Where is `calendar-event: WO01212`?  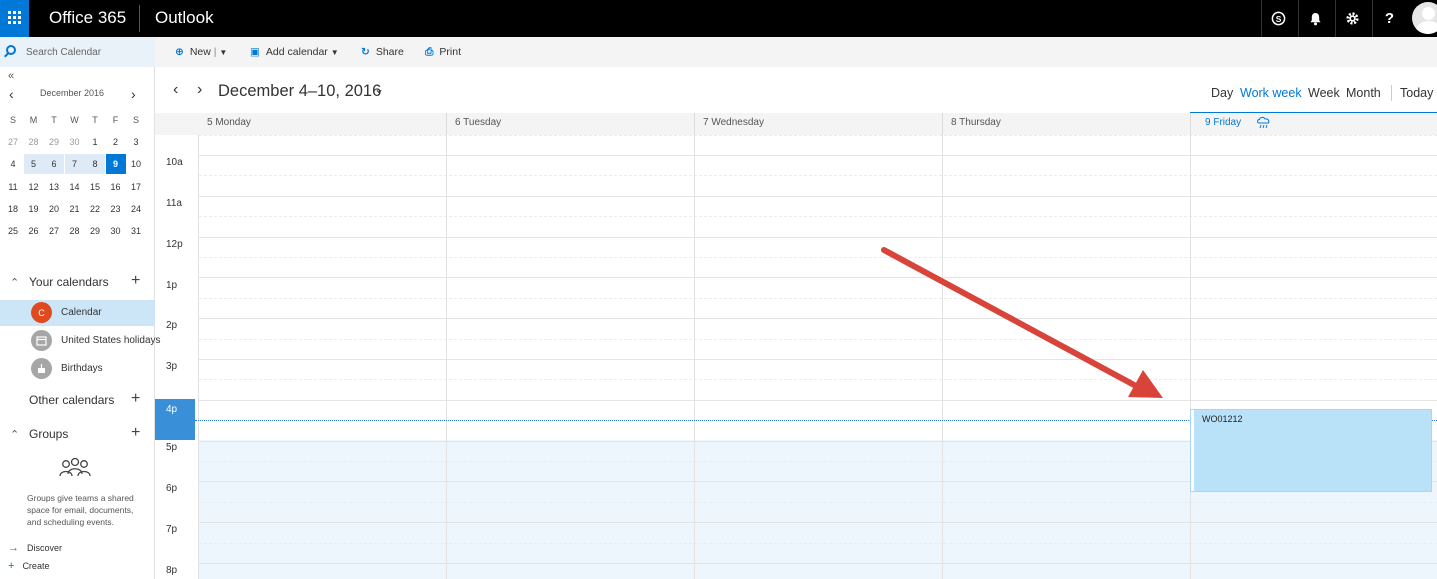
calendar-event: WO01212 is located at coordinates (1311, 450).